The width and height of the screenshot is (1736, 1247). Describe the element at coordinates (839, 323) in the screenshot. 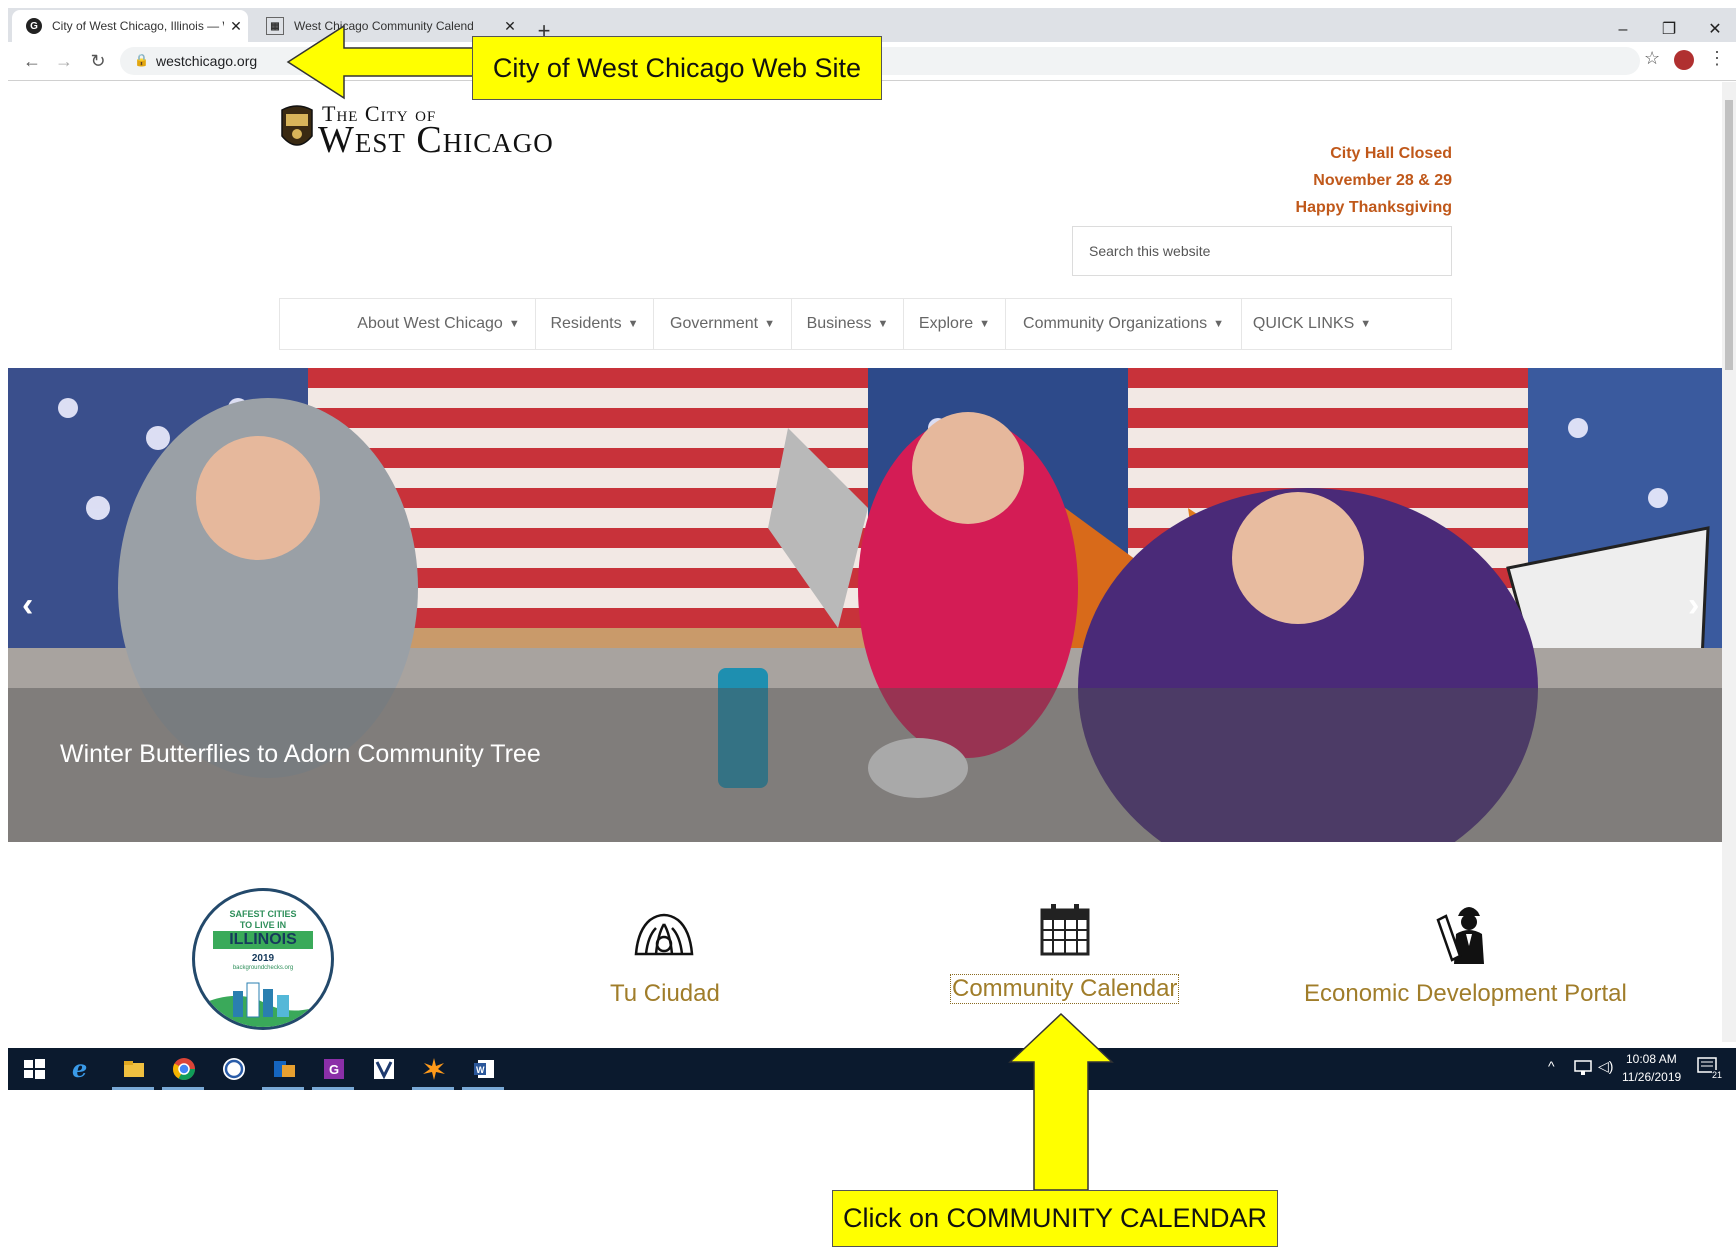

I see `nav-label: Business` at that location.